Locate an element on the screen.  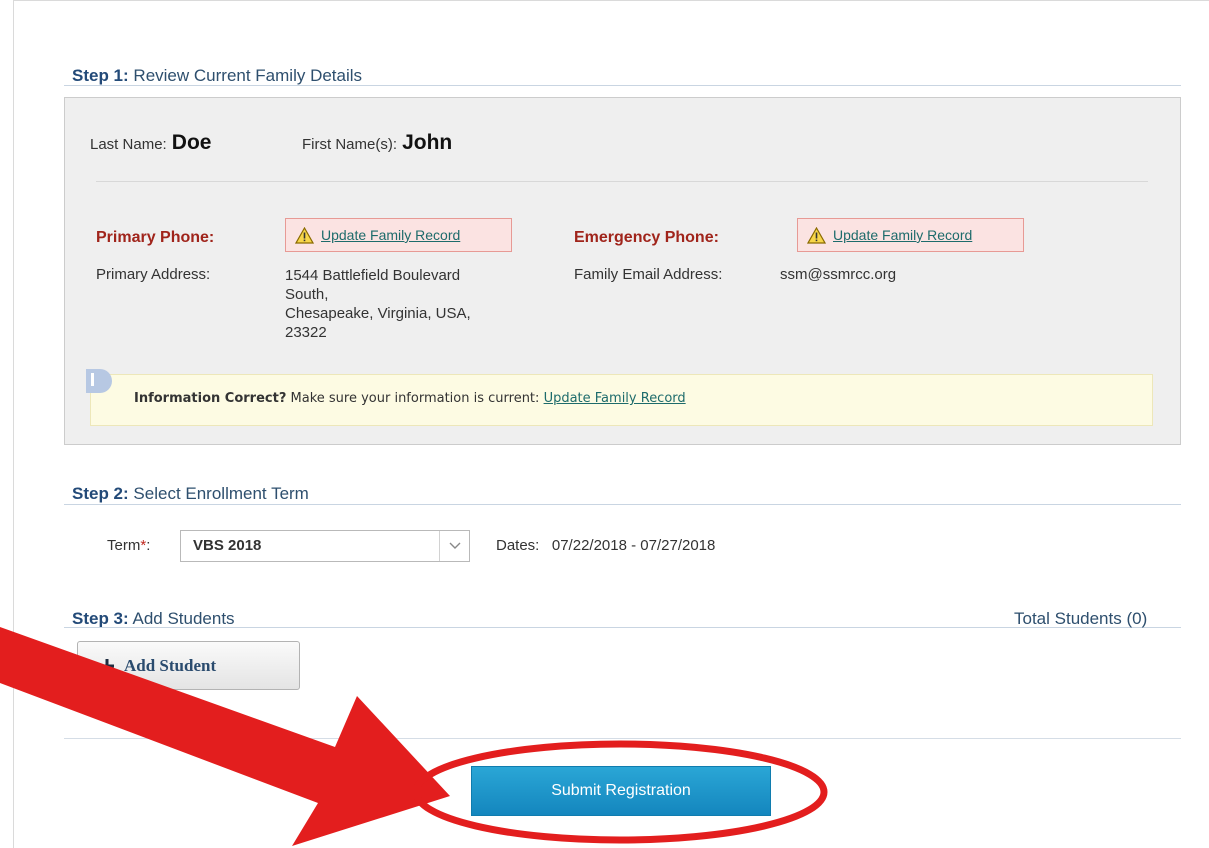
submit-registration-button: Submit Registration is located at coordinates (621, 791).